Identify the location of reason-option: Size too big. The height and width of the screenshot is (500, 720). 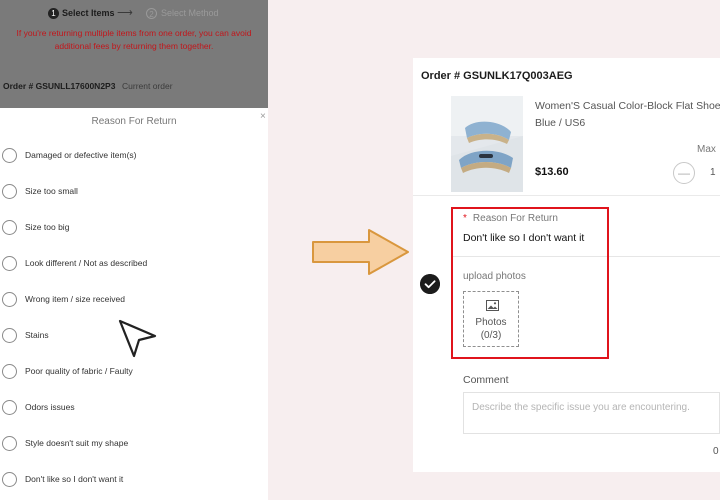
(134, 227).